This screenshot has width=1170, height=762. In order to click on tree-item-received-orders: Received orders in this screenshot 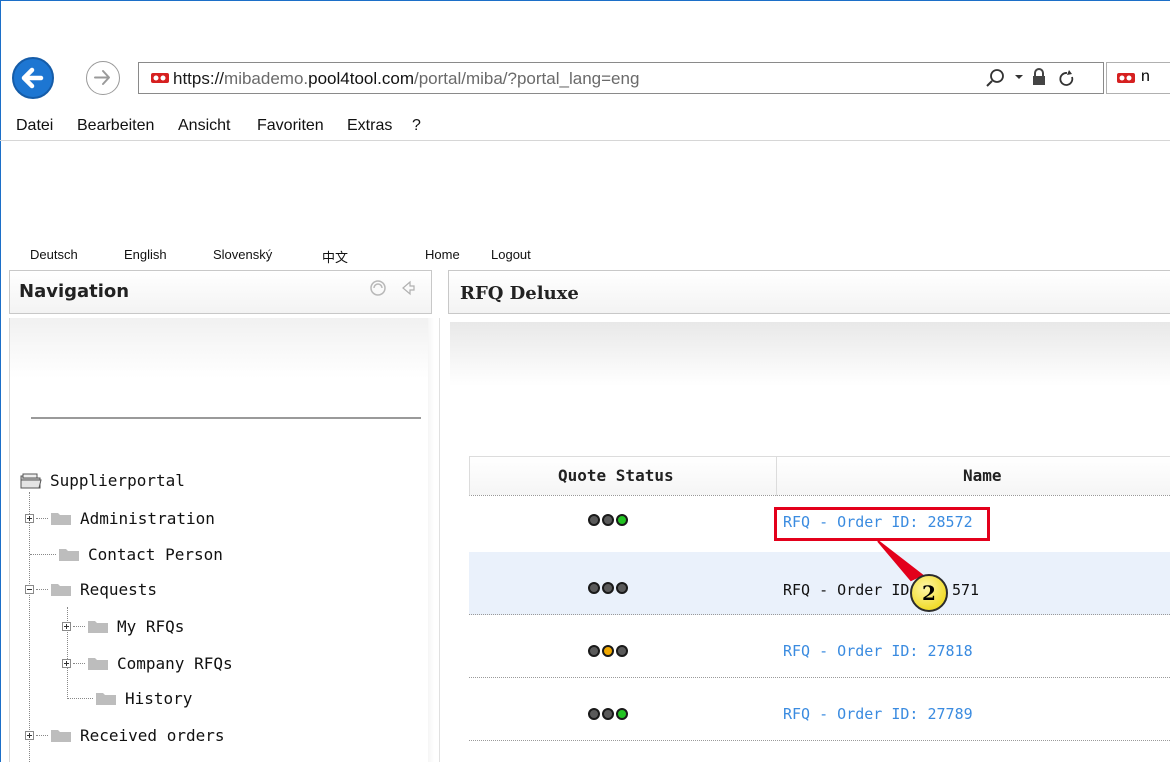, I will do `click(125, 735)`.